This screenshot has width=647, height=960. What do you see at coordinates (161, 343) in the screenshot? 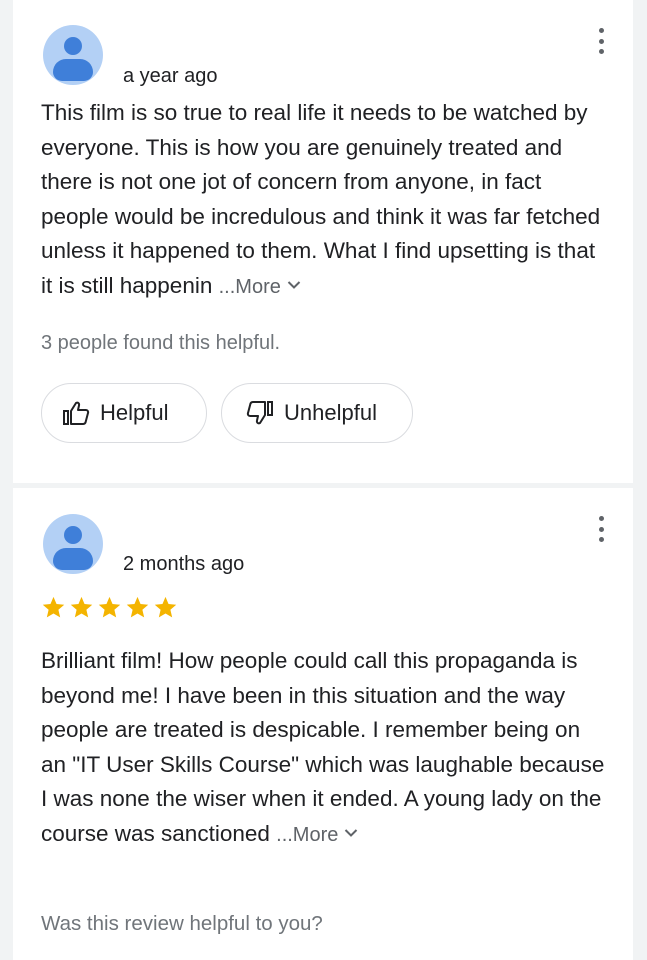
I see `helpful-count: 3 people found this helpful.` at bounding box center [161, 343].